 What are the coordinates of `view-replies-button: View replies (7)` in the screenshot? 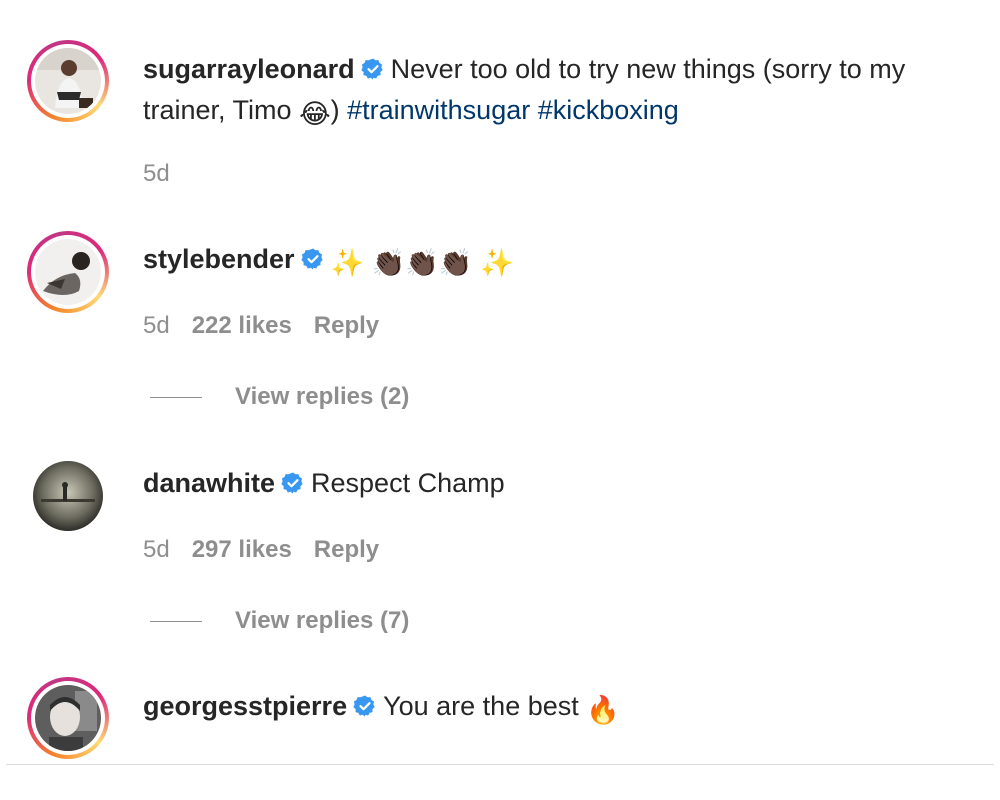 It's located at (279, 621).